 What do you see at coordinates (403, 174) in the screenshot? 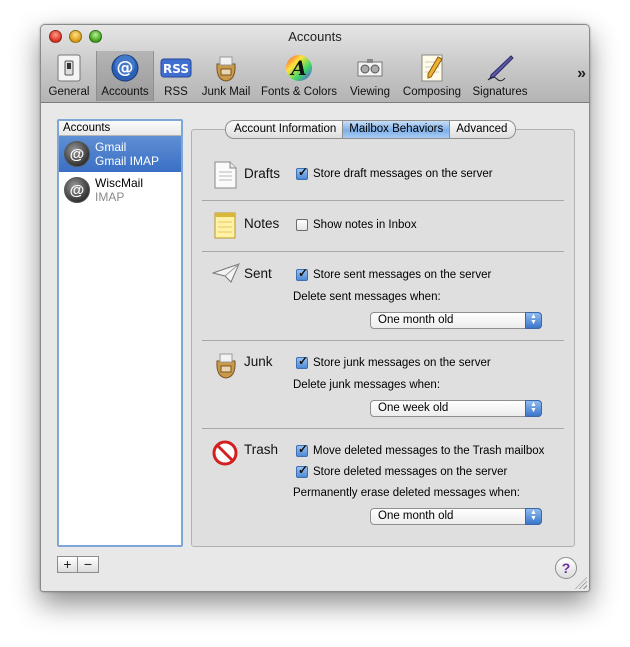
I see `store-drafts-label: Store draft messages on the server` at bounding box center [403, 174].